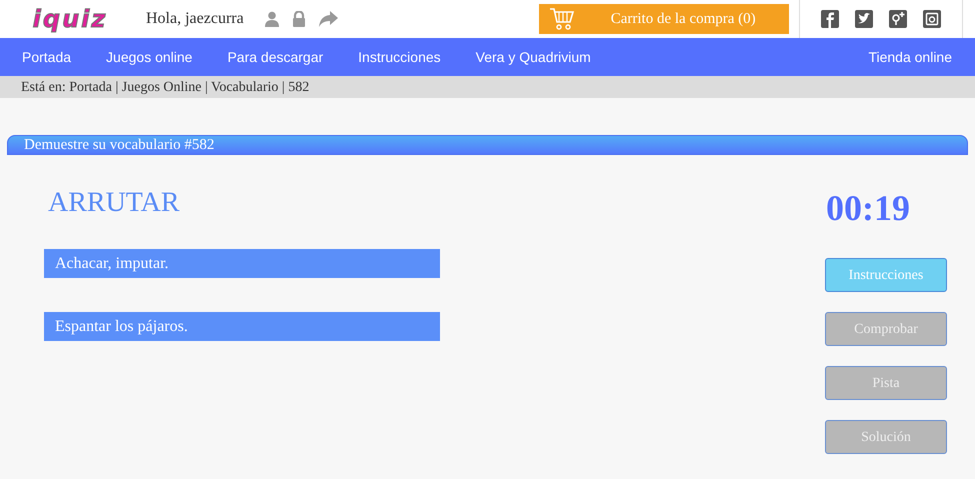 Image resolution: width=975 pixels, height=479 pixels. Describe the element at coordinates (165, 87) in the screenshot. I see `breadcrumb: Está en: Portada | Juegos Online | Vocabulario | 582` at that location.